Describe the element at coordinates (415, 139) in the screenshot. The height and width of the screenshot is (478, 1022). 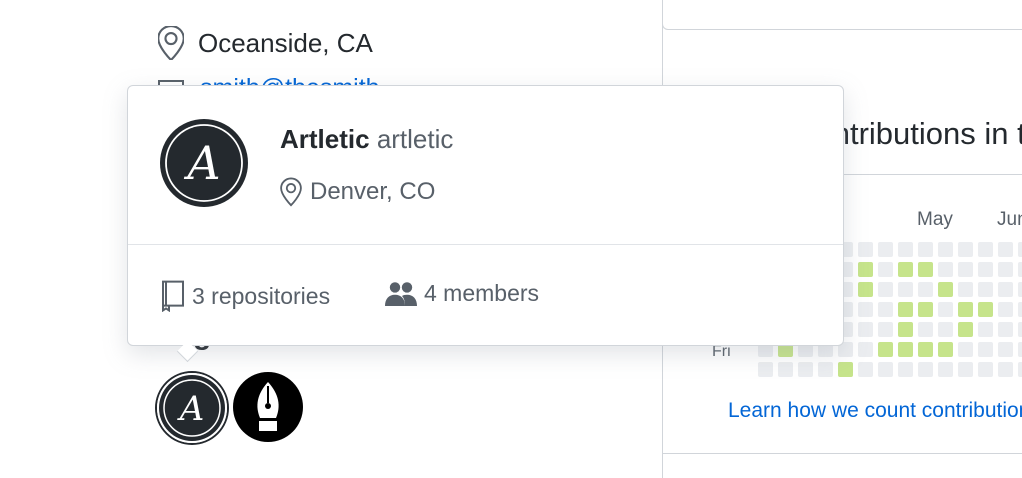
I see `hovercard-org-login: artletic` at that location.